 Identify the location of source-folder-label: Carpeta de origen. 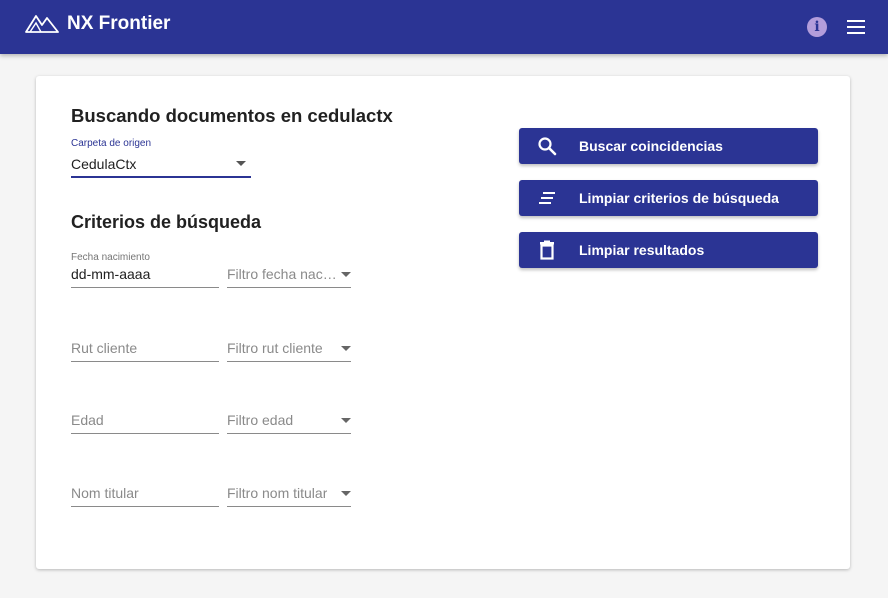
(111, 143).